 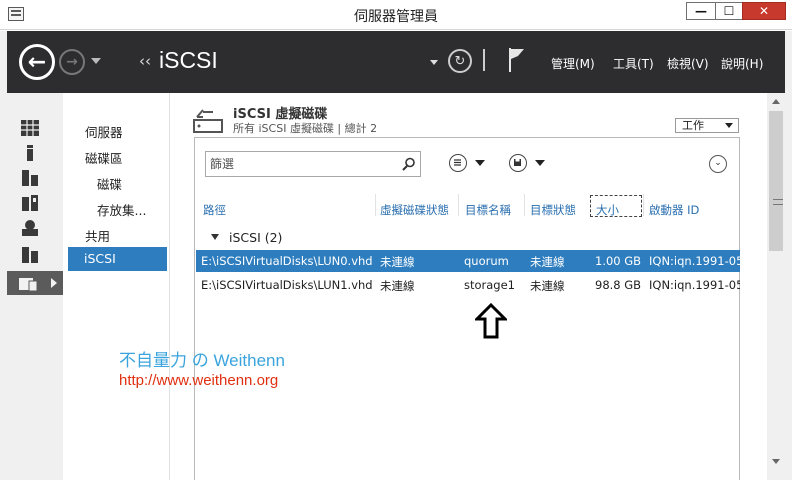 What do you see at coordinates (718, 164) in the screenshot?
I see `expand-collapse-button: ⌄` at bounding box center [718, 164].